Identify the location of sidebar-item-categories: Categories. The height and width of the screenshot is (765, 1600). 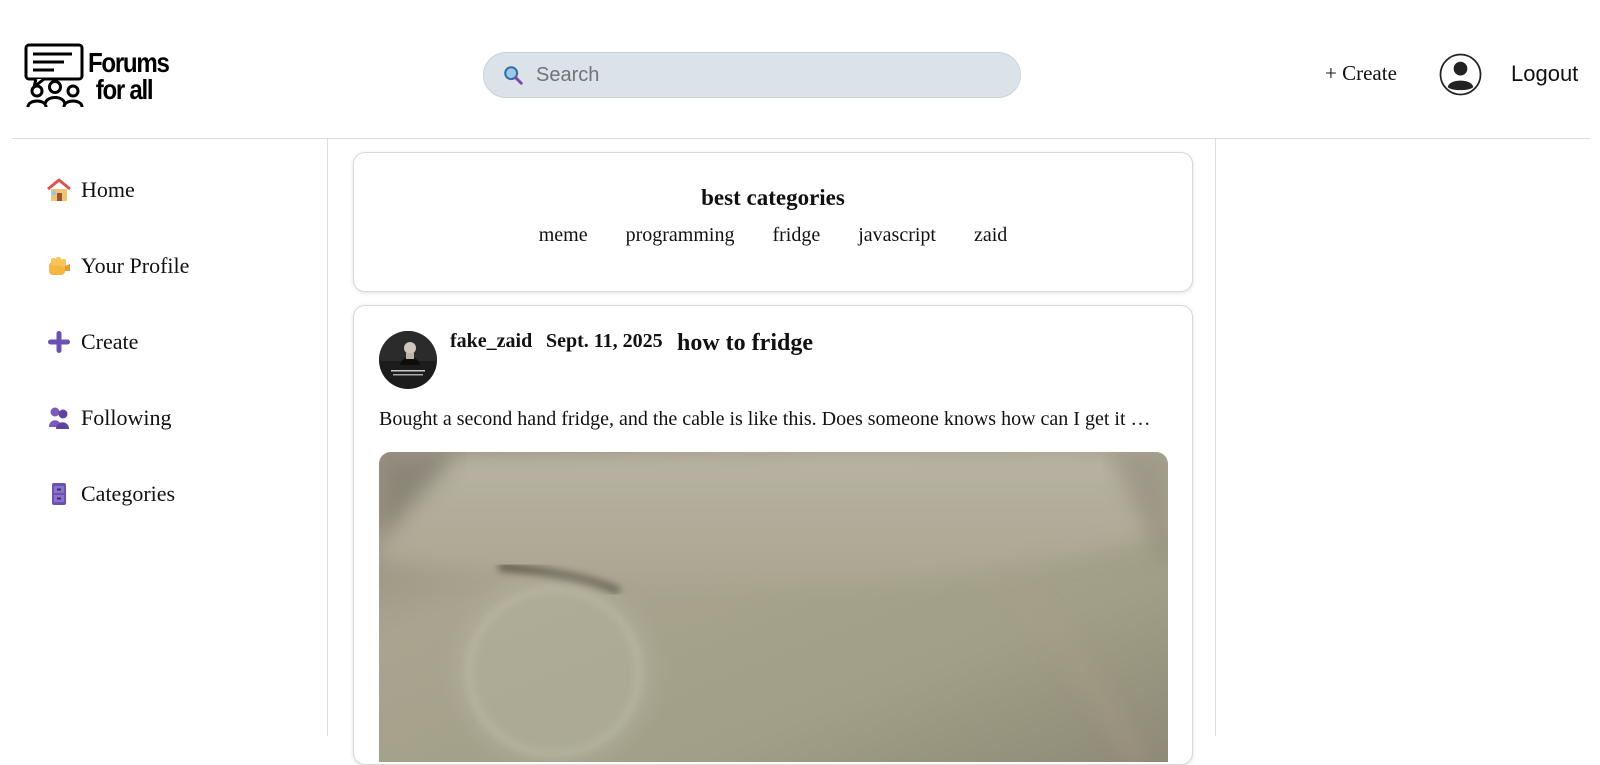
(110, 494).